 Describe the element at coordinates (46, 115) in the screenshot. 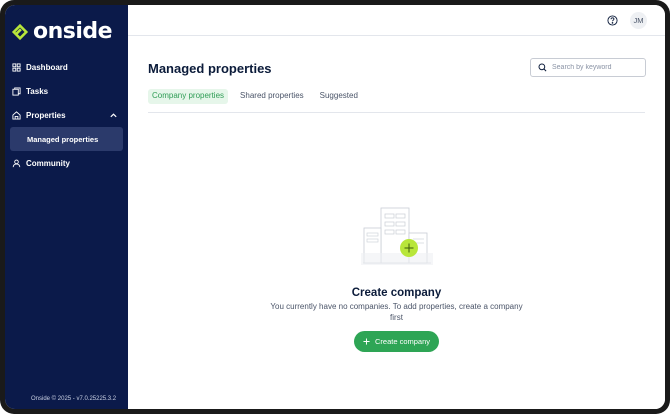

I see `sidebar-item-label: Properties` at that location.